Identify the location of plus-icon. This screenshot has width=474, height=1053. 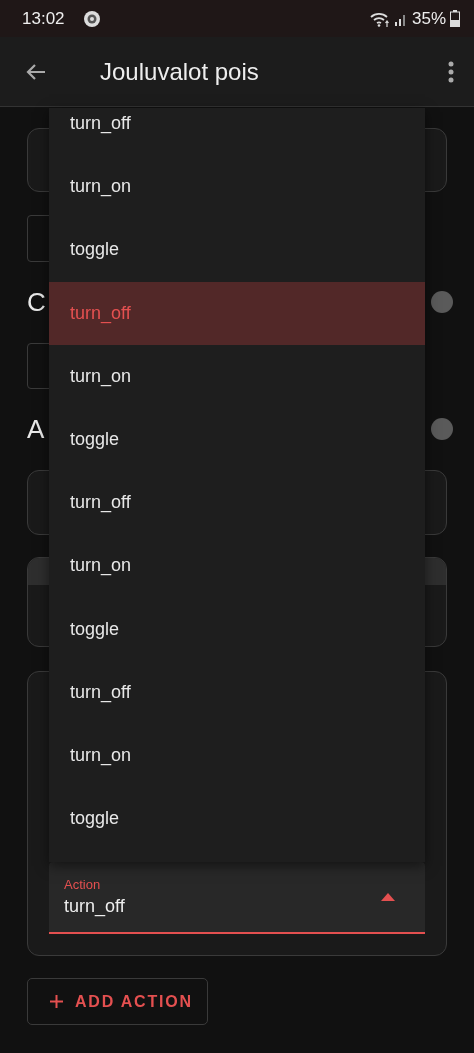
(56, 1001).